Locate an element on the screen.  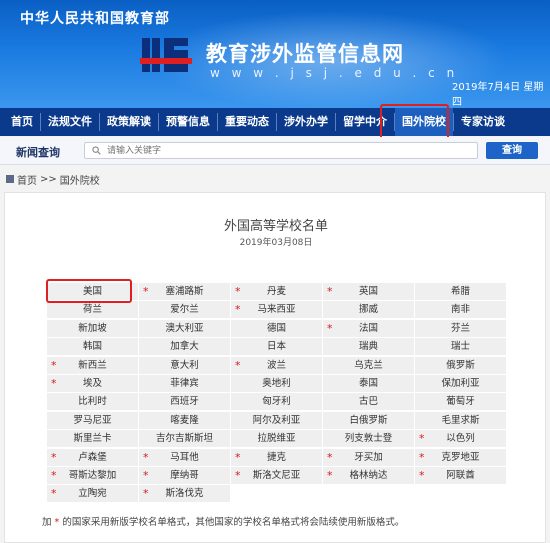
country-link: 南非 is located at coordinates (460, 310).